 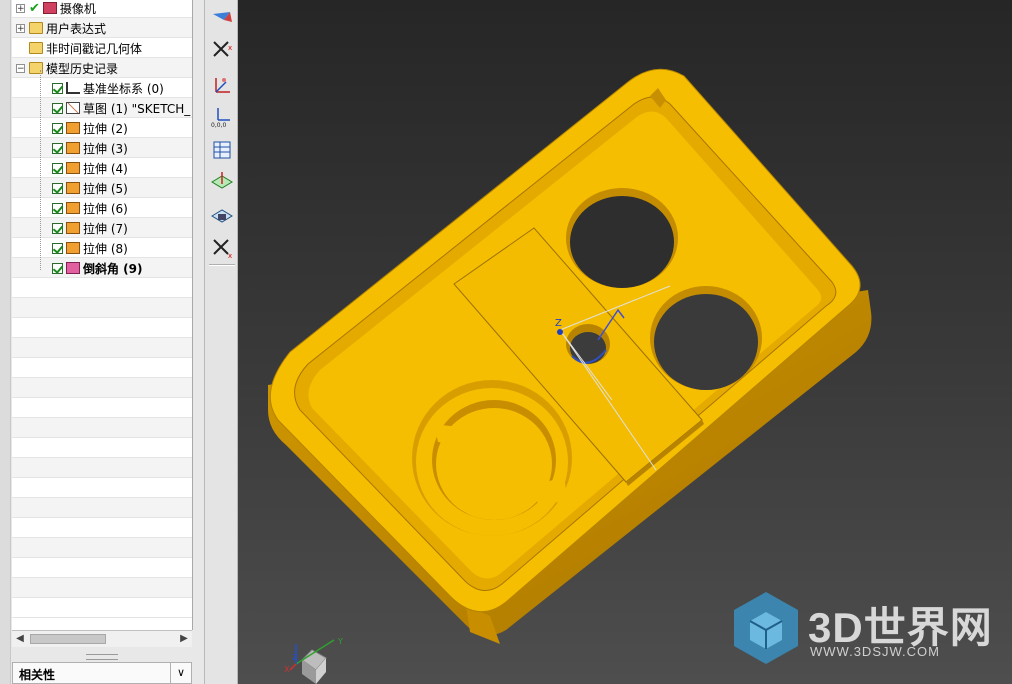 I want to click on wcs-table-icon, so click(x=222, y=150).